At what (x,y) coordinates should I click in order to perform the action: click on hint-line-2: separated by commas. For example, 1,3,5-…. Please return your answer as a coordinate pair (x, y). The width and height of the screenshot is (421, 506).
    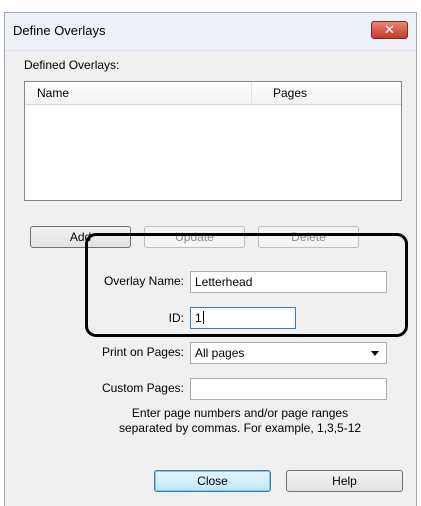
    Looking at the image, I should click on (240, 428).